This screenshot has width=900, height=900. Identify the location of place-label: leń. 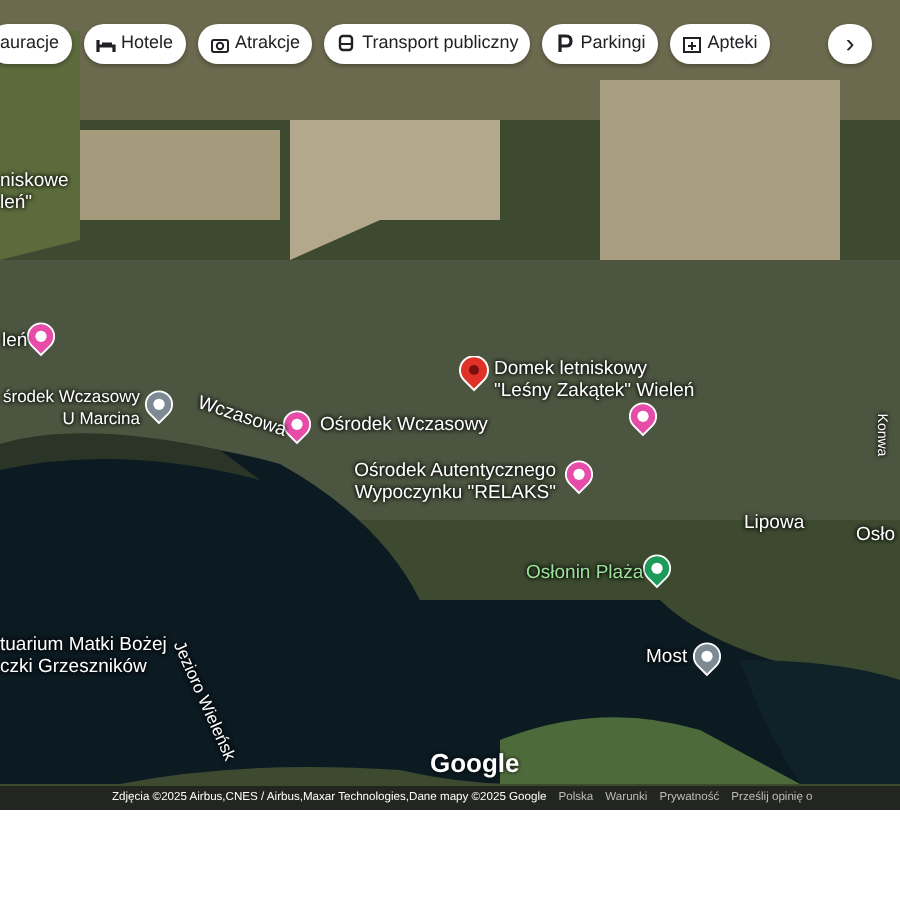
(15, 341).